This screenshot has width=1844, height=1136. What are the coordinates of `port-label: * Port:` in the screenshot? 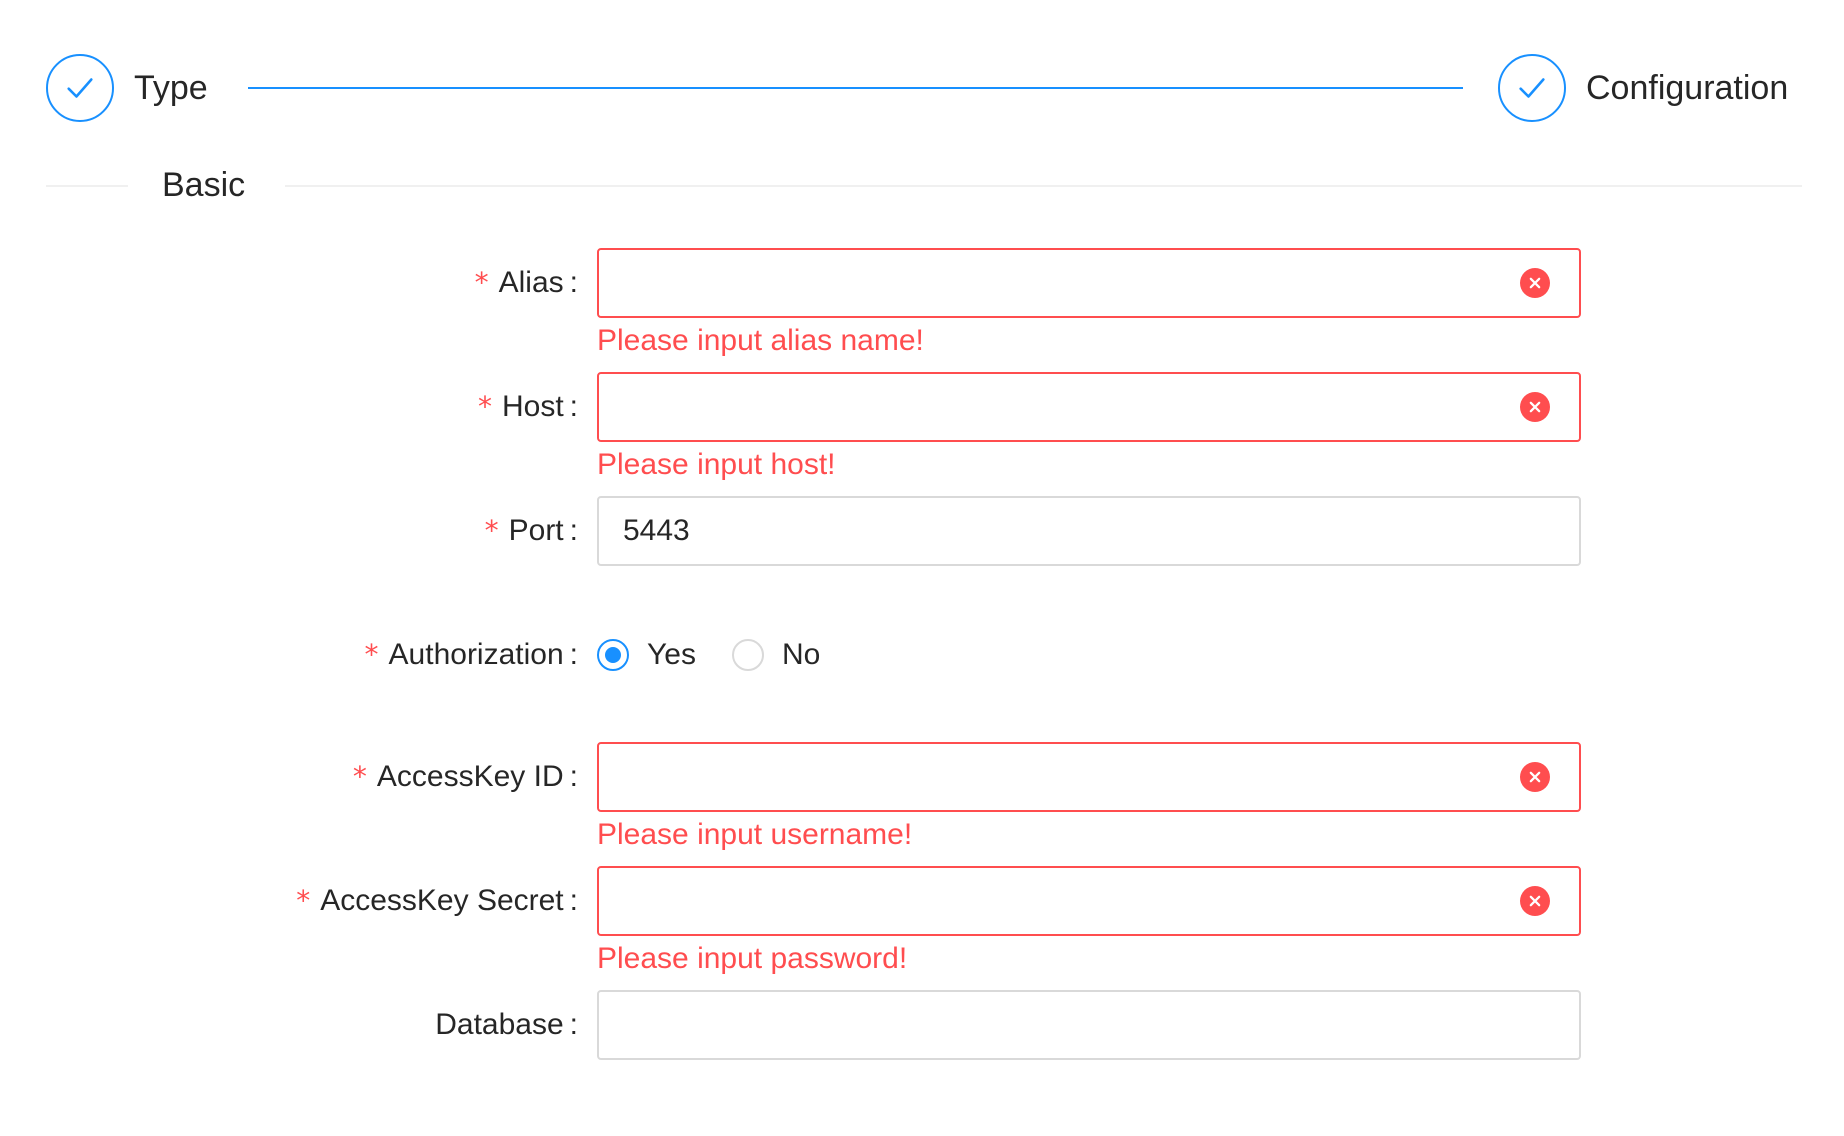 It's located at (531, 530).